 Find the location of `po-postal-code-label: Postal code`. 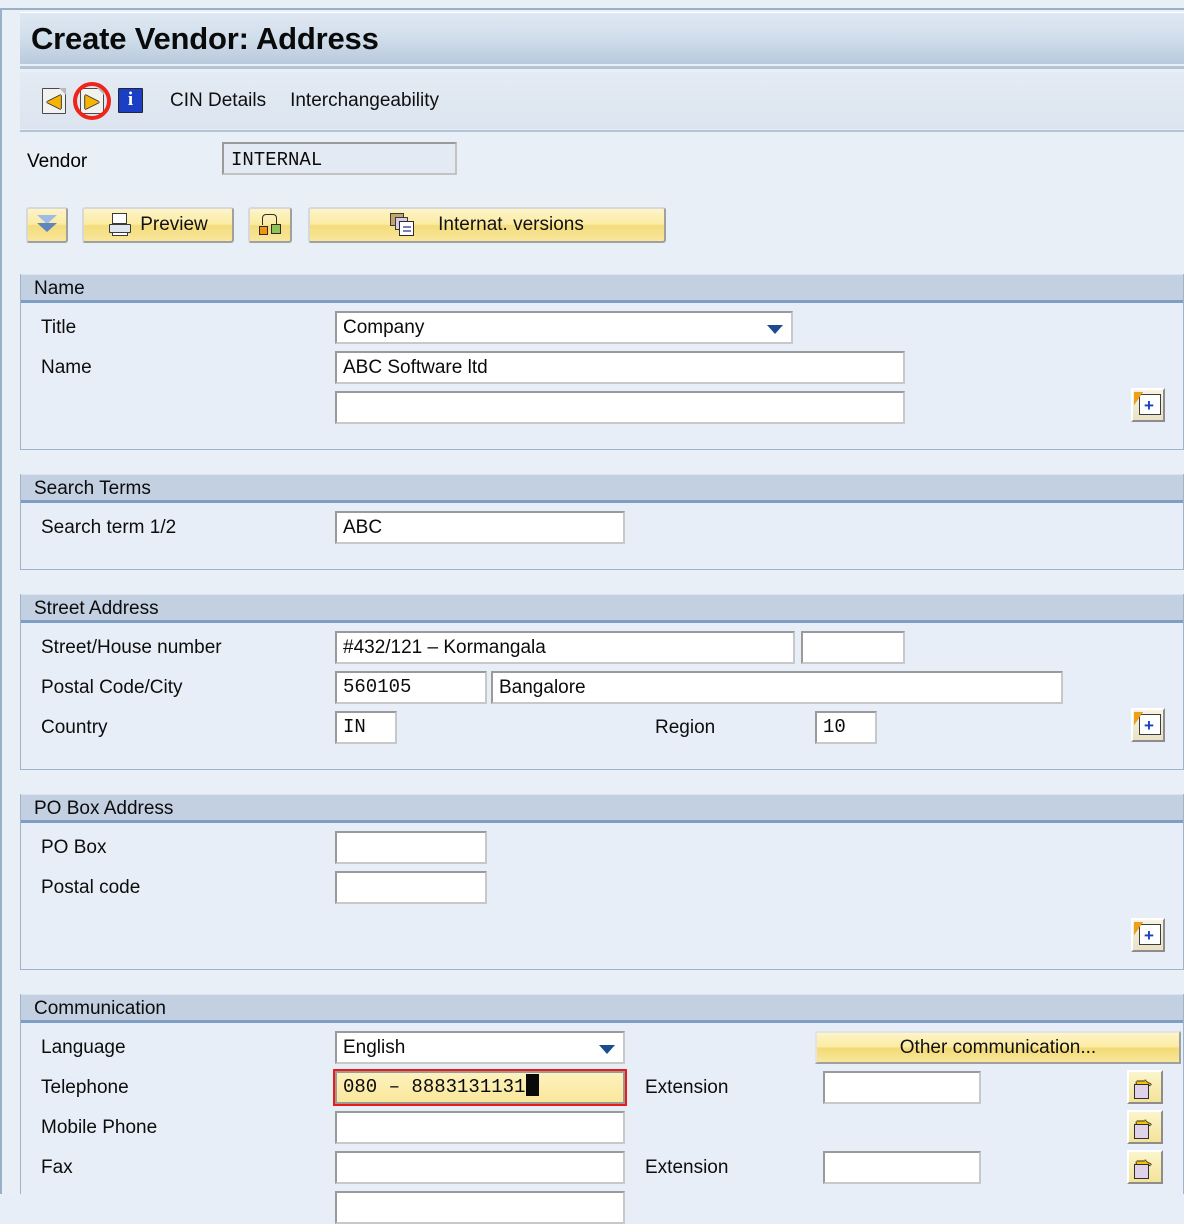

po-postal-code-label: Postal code is located at coordinates (91, 887).